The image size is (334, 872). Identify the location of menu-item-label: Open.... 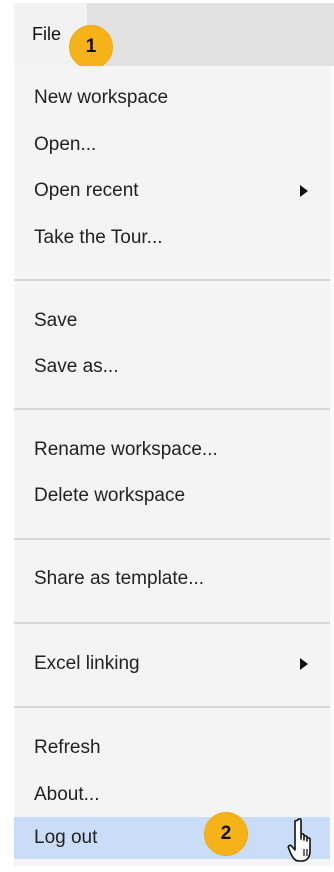
(65, 144).